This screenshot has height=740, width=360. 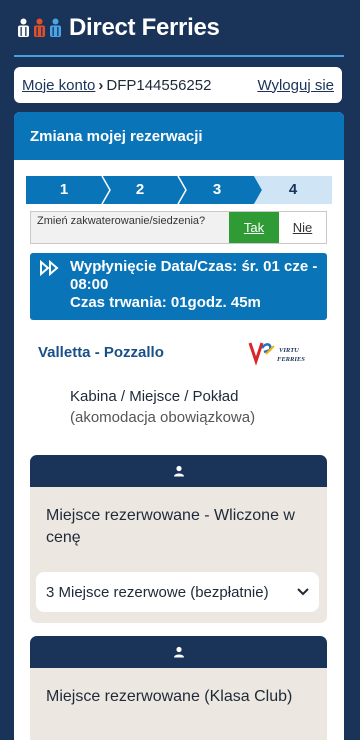 What do you see at coordinates (217, 189) in the screenshot?
I see `step-3: 3` at bounding box center [217, 189].